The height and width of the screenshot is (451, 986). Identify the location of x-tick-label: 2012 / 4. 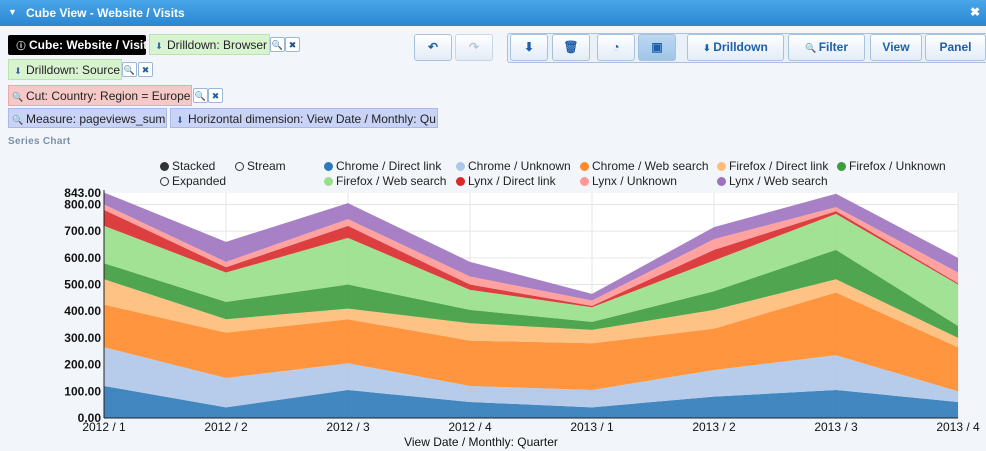
(470, 427).